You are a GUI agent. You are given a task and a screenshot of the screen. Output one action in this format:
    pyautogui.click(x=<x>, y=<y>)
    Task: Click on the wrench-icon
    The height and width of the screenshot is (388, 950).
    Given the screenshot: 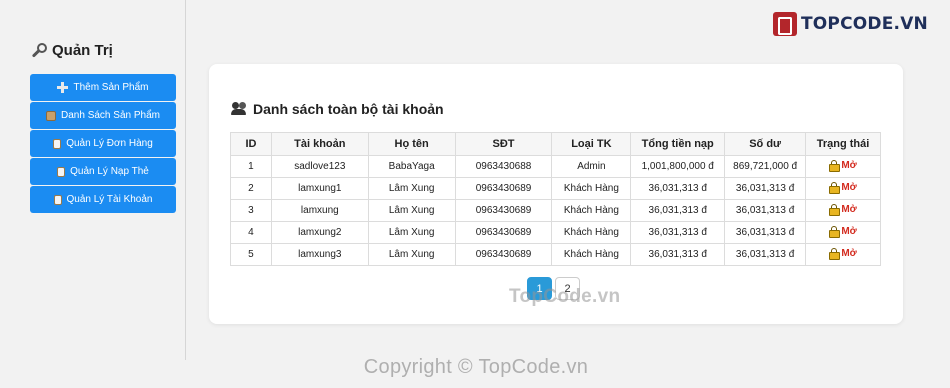 What is the action you would take?
    pyautogui.click(x=39, y=50)
    